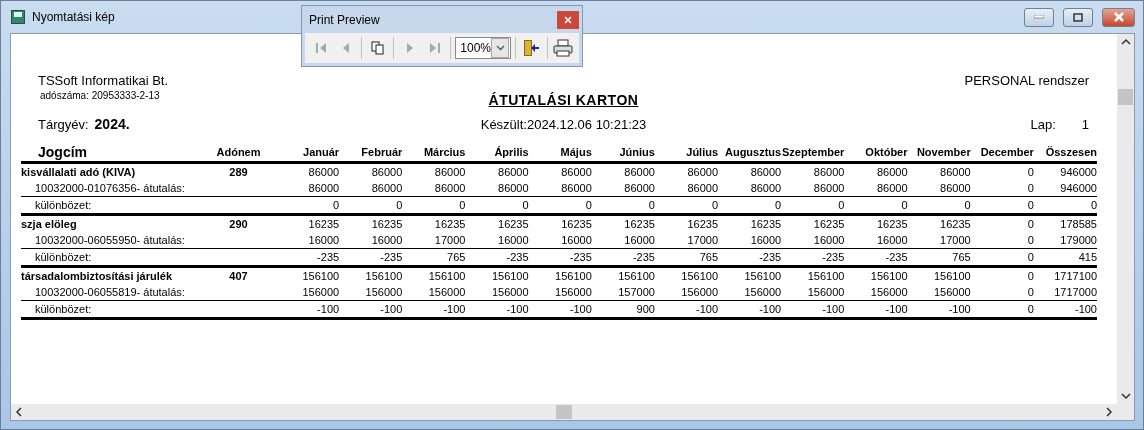  Describe the element at coordinates (1125, 396) in the screenshot. I see `scroll-down-icon` at that location.